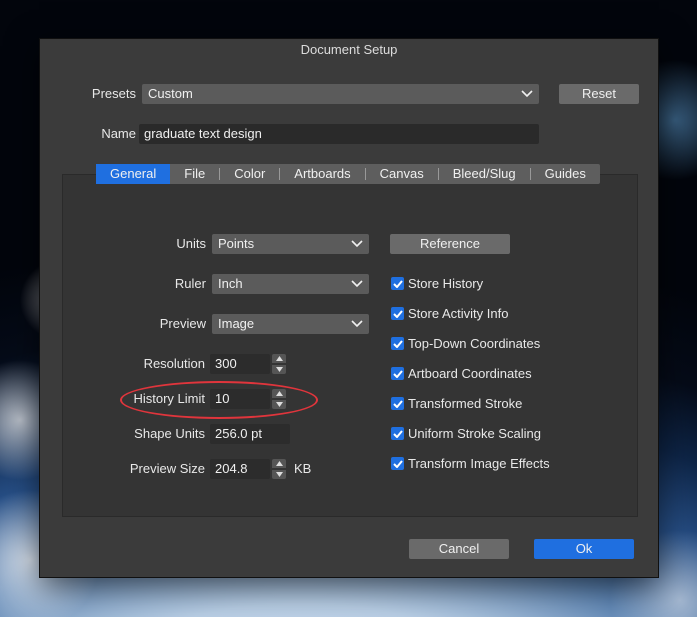 This screenshot has width=697, height=617. What do you see at coordinates (446, 283) in the screenshot?
I see `checkbox-label: Store History` at bounding box center [446, 283].